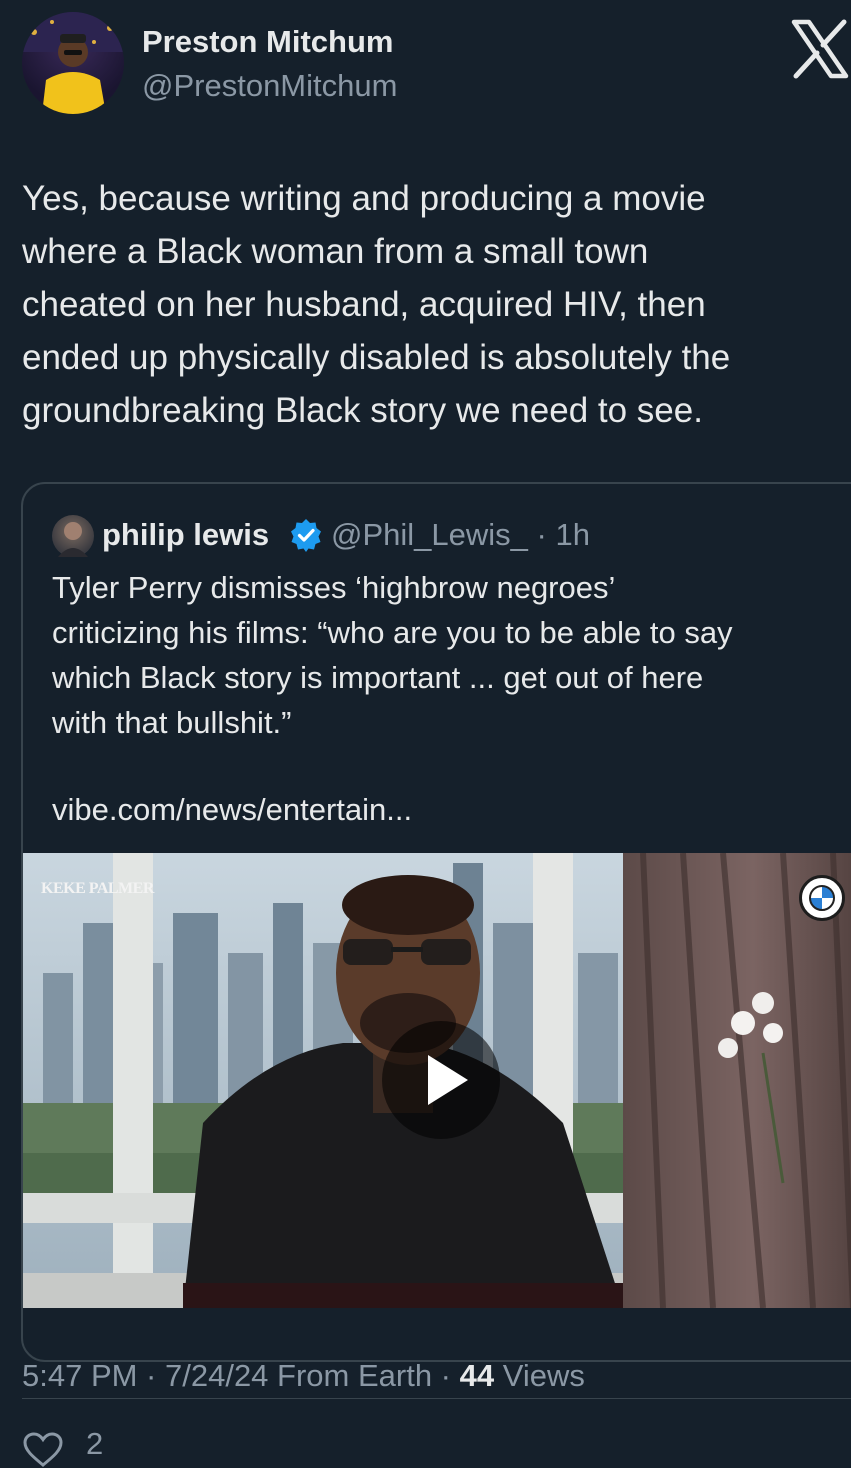  I want to click on views-count: 44, so click(477, 1375).